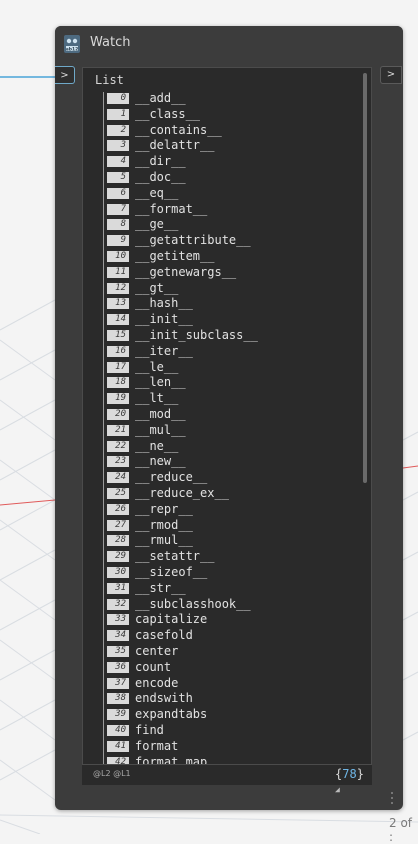  Describe the element at coordinates (164, 303) in the screenshot. I see `list-item-value: __hash__` at that location.